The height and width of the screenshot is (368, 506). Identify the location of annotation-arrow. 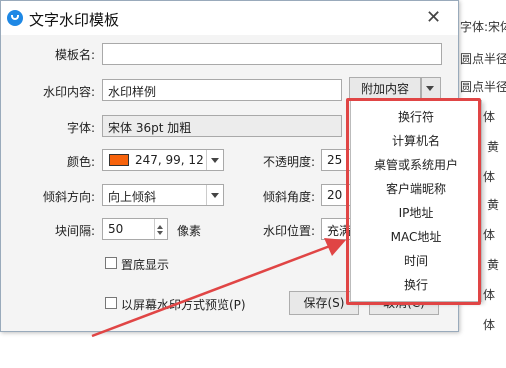
(218, 288).